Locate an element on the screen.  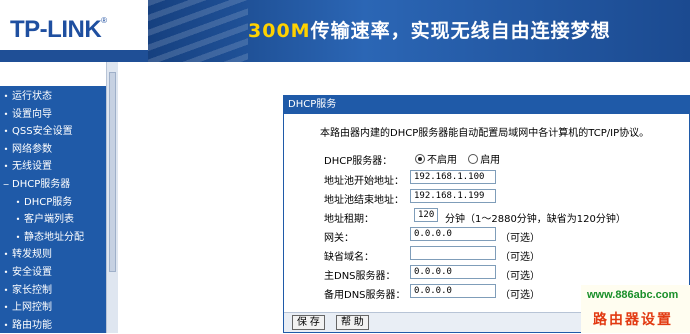
end-address-label: 地址池结束地址： is located at coordinates (364, 200).